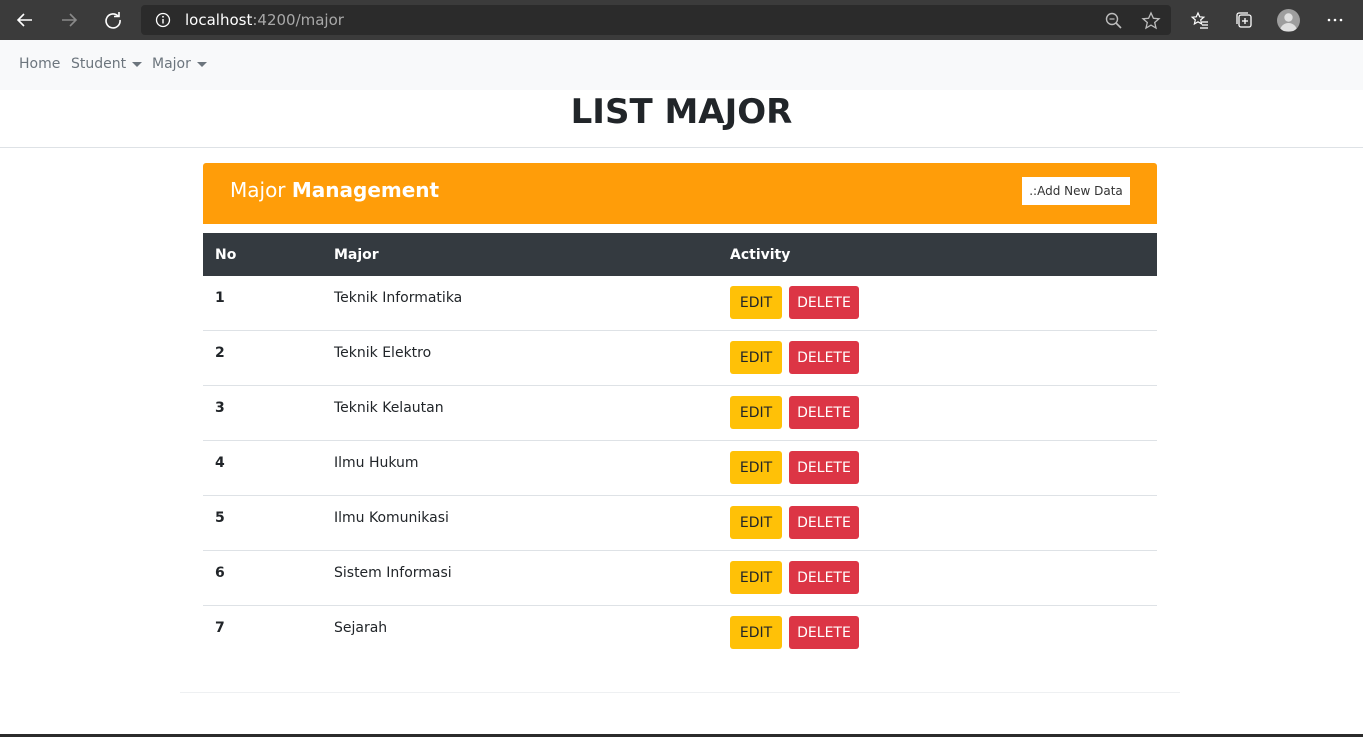 The height and width of the screenshot is (737, 1363). I want to click on app-navbar: Home Student Major, so click(681, 65).